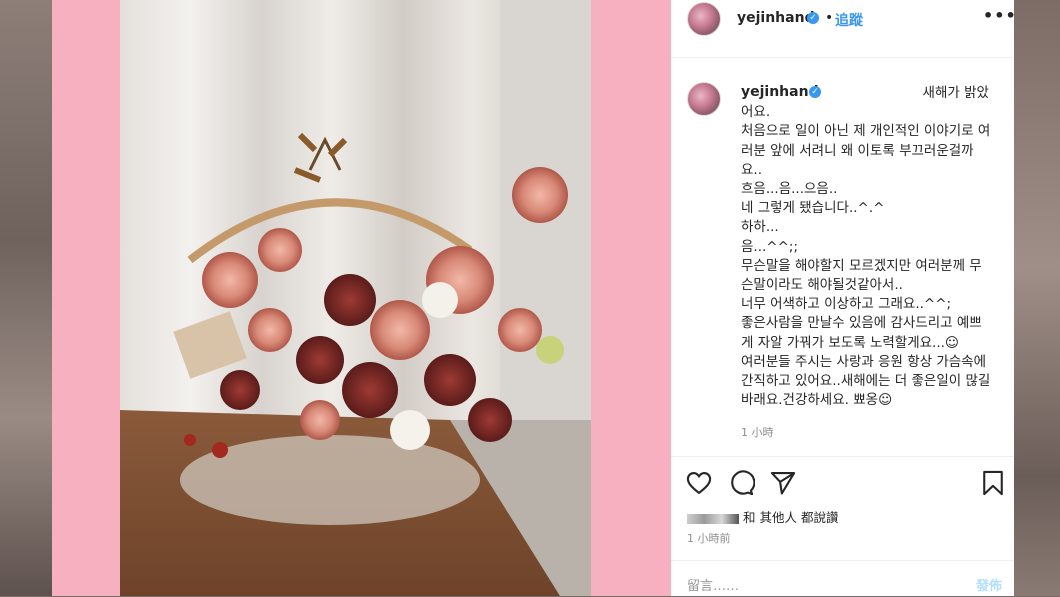 Image resolution: width=1060 pixels, height=597 pixels. What do you see at coordinates (704, 99) in the screenshot?
I see `caption-avatar` at bounding box center [704, 99].